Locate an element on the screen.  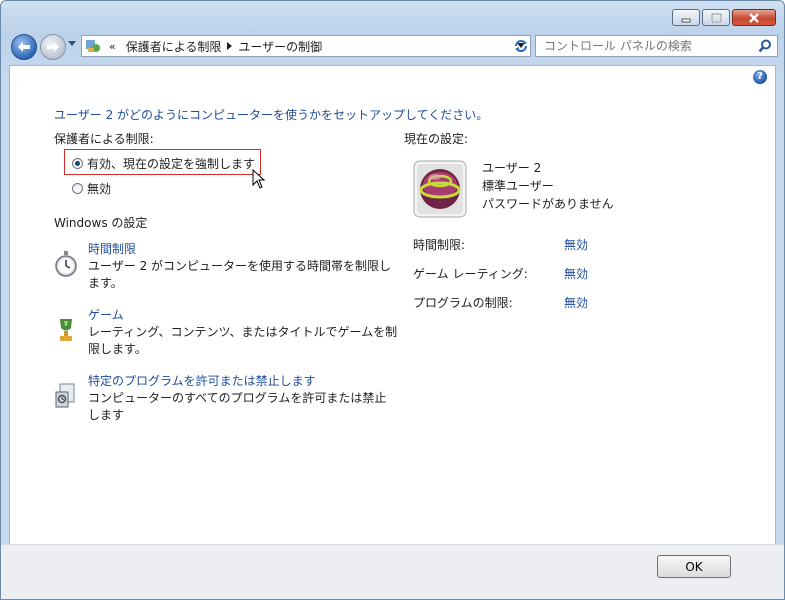
programs-link: 特定のプログラムを許可または禁止します is located at coordinates (202, 380).